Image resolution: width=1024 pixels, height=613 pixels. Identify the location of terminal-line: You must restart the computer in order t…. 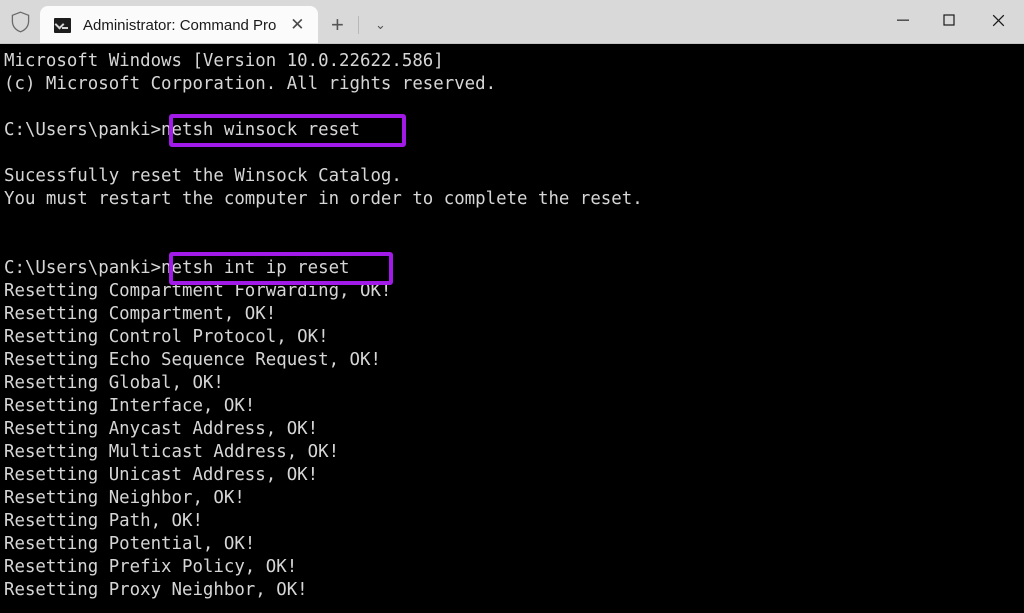
(323, 199).